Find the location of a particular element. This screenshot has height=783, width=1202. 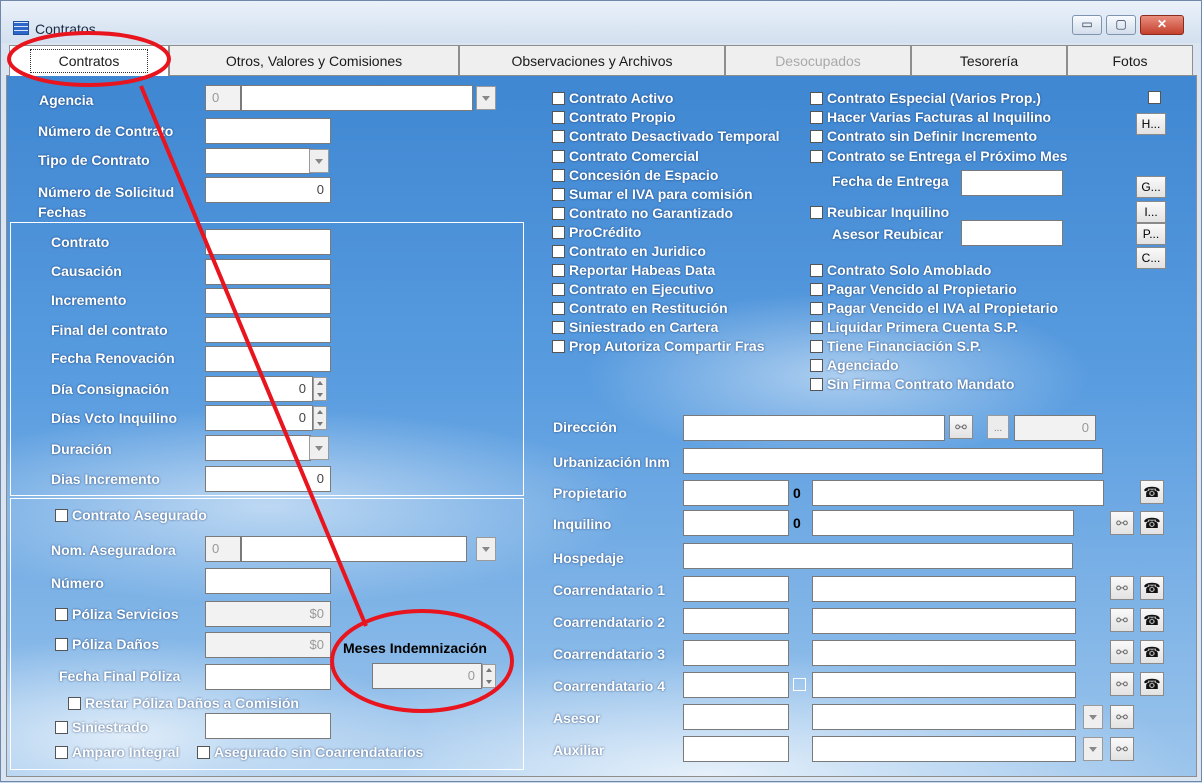

coarrendatario-1-code-field is located at coordinates (736, 589).